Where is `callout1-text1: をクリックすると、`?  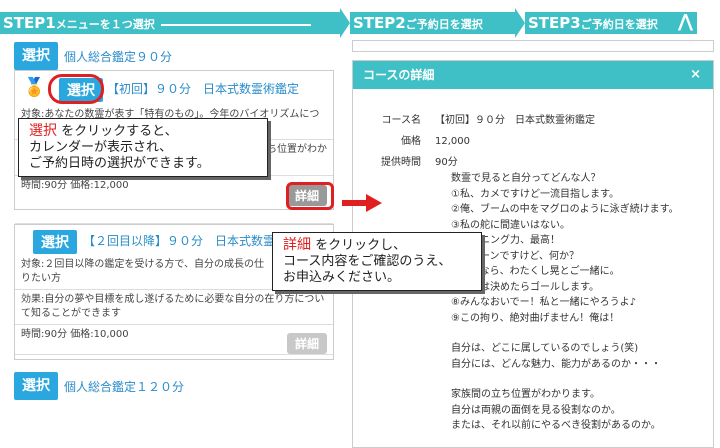
callout1-text1: をクリックすると、 is located at coordinates (117, 131).